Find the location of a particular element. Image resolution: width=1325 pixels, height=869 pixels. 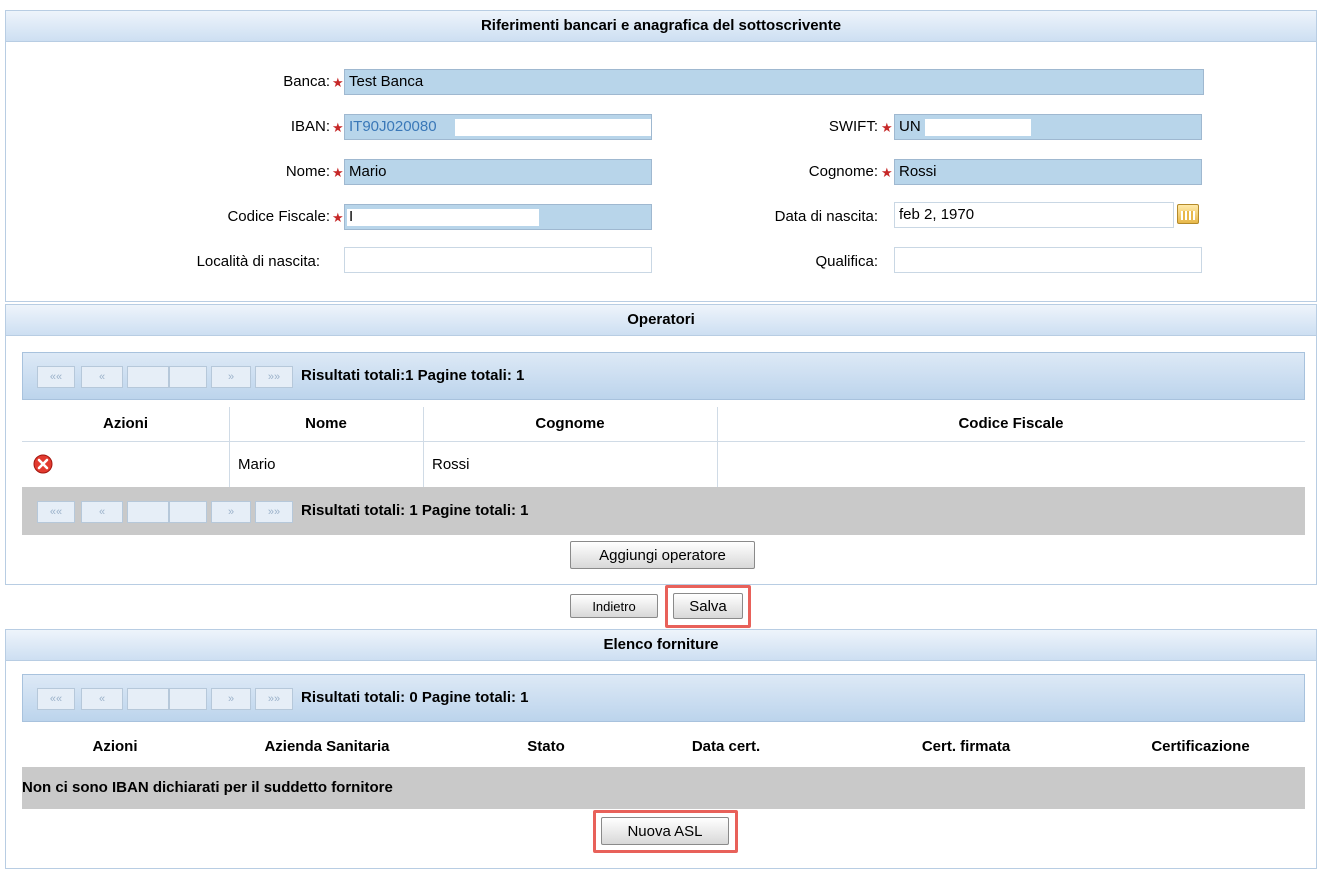

swift-field: UN is located at coordinates (1048, 127).